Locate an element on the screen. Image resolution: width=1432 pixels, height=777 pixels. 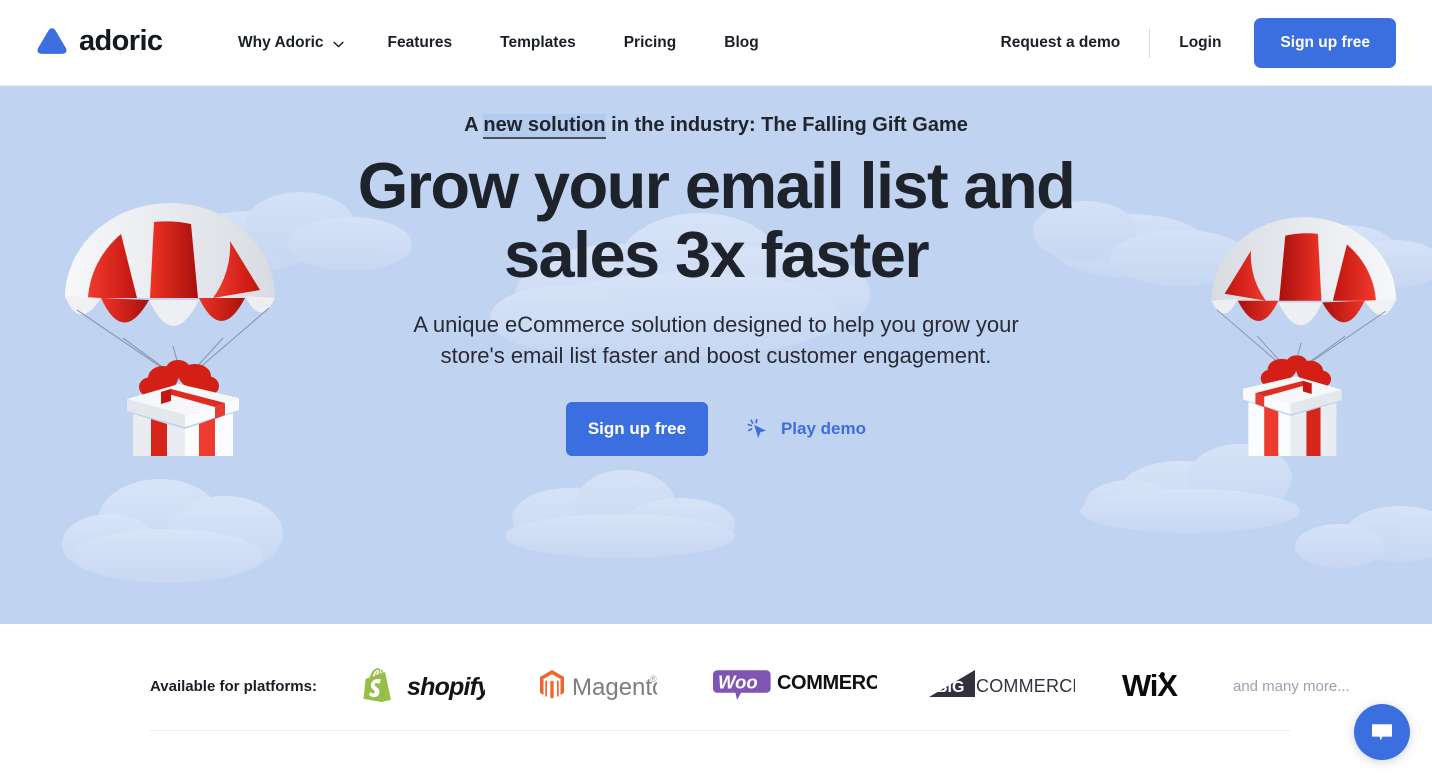
header-divider is located at coordinates (1150, 43).